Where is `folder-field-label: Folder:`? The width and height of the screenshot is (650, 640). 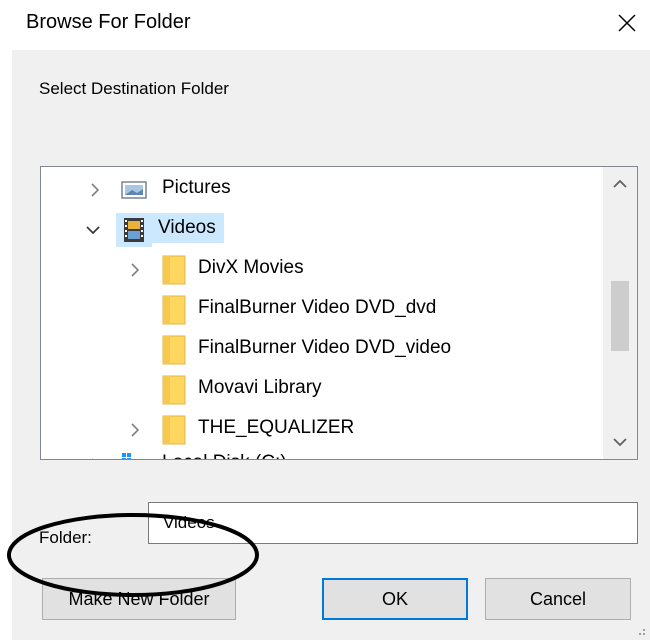
folder-field-label: Folder: is located at coordinates (65, 537).